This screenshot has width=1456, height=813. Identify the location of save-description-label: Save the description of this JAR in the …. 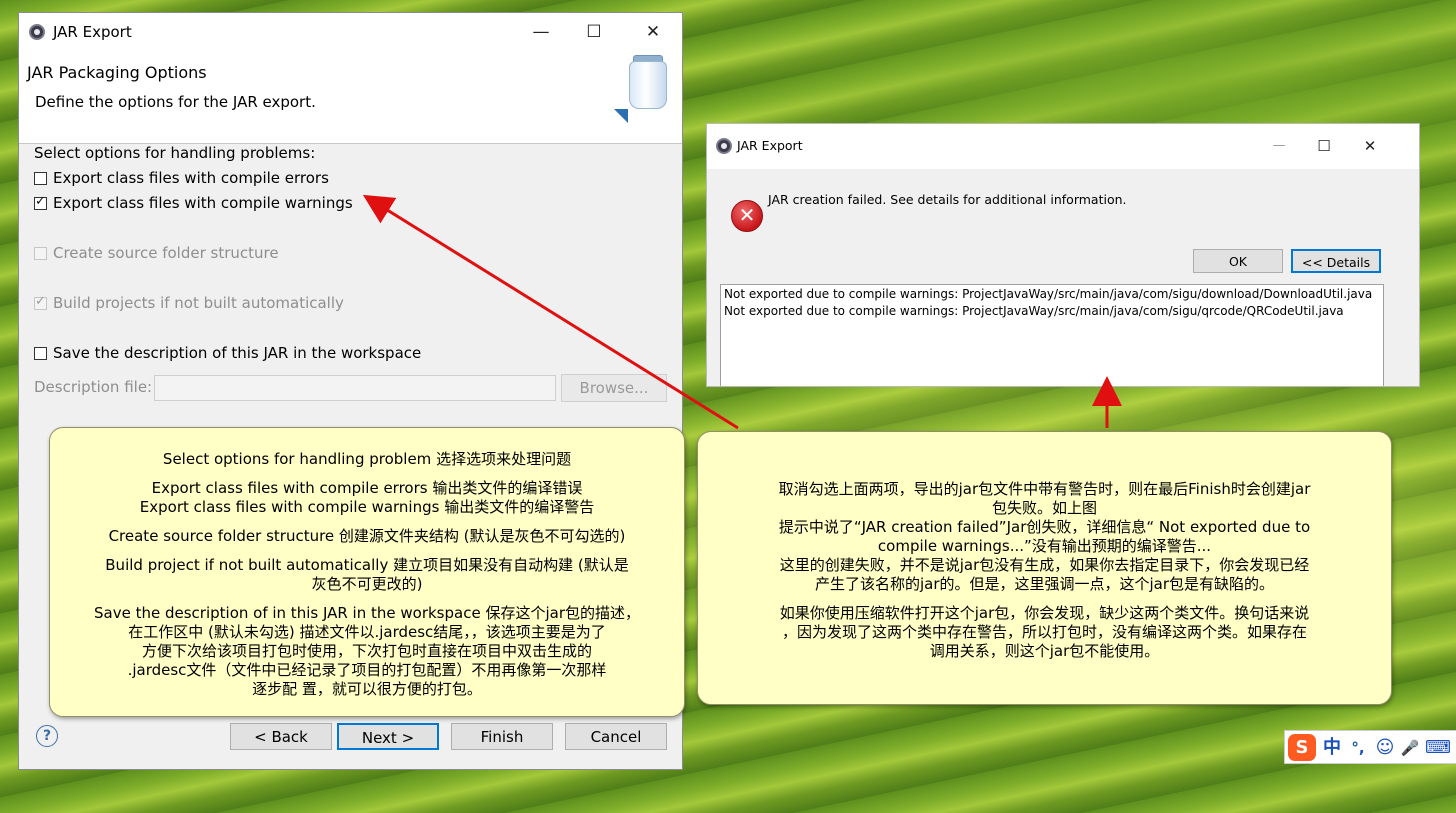
(237, 353).